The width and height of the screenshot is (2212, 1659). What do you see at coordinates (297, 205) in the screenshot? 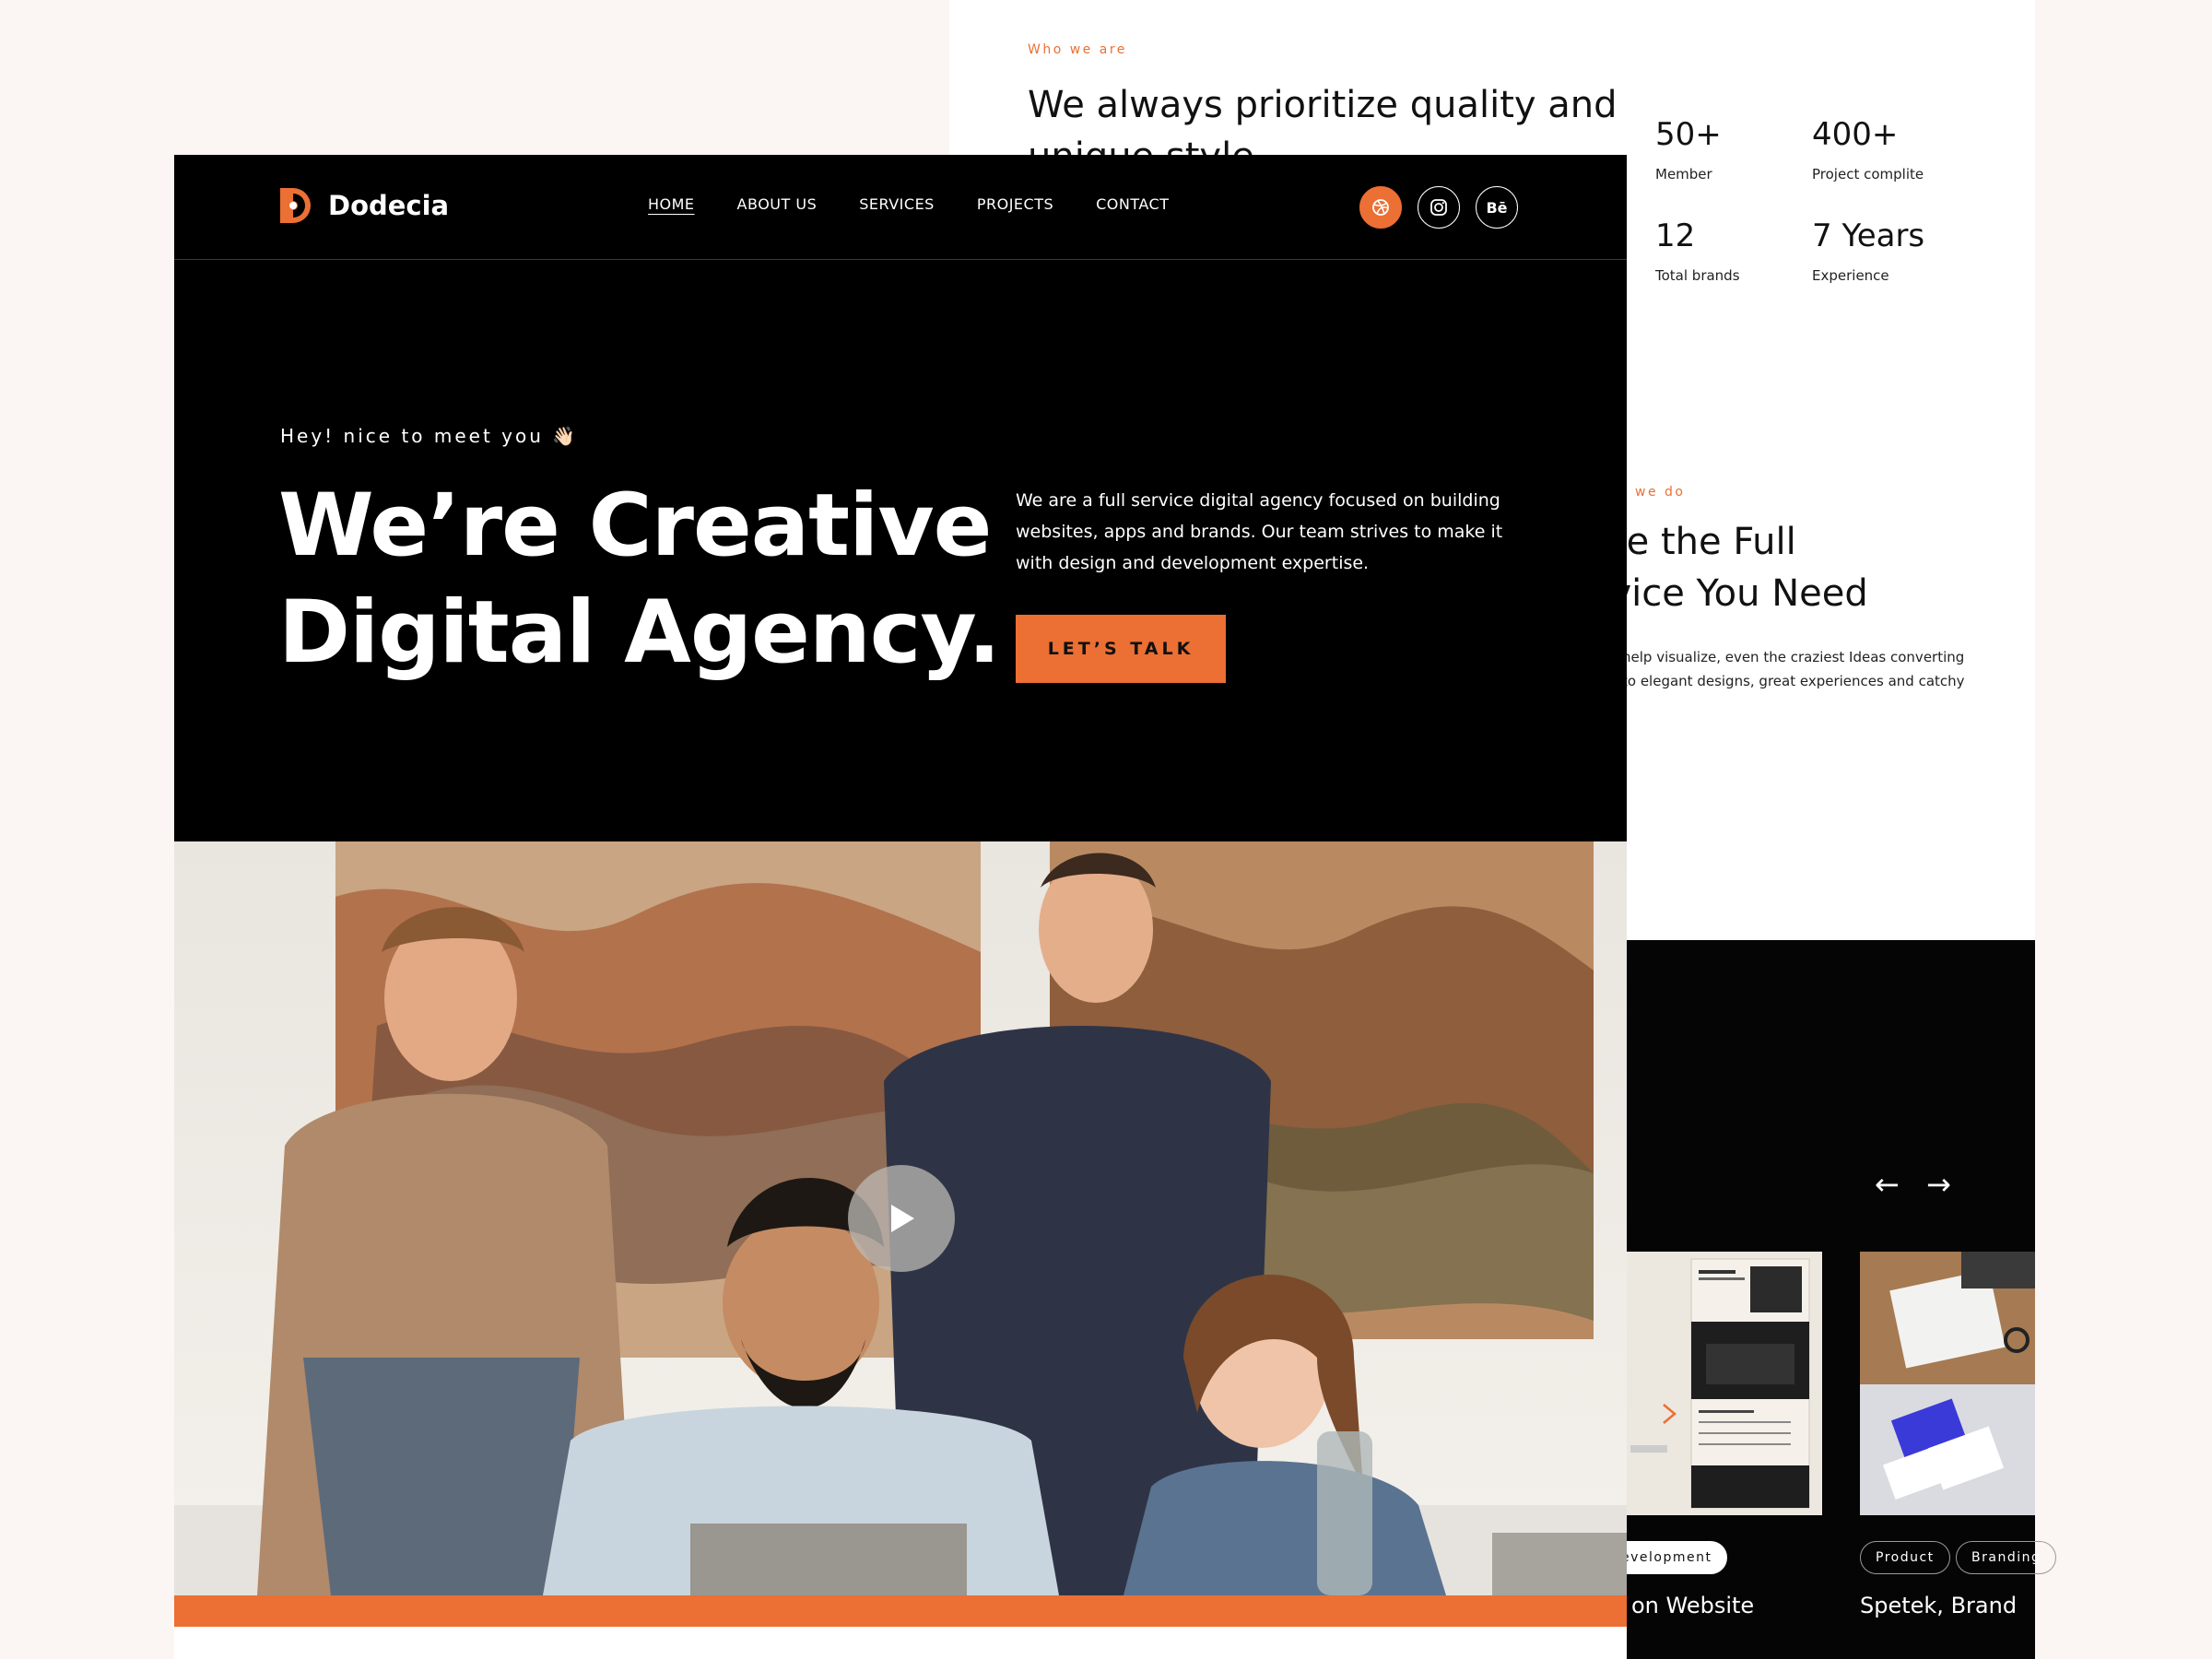
I see `logo-mark-icon` at bounding box center [297, 205].